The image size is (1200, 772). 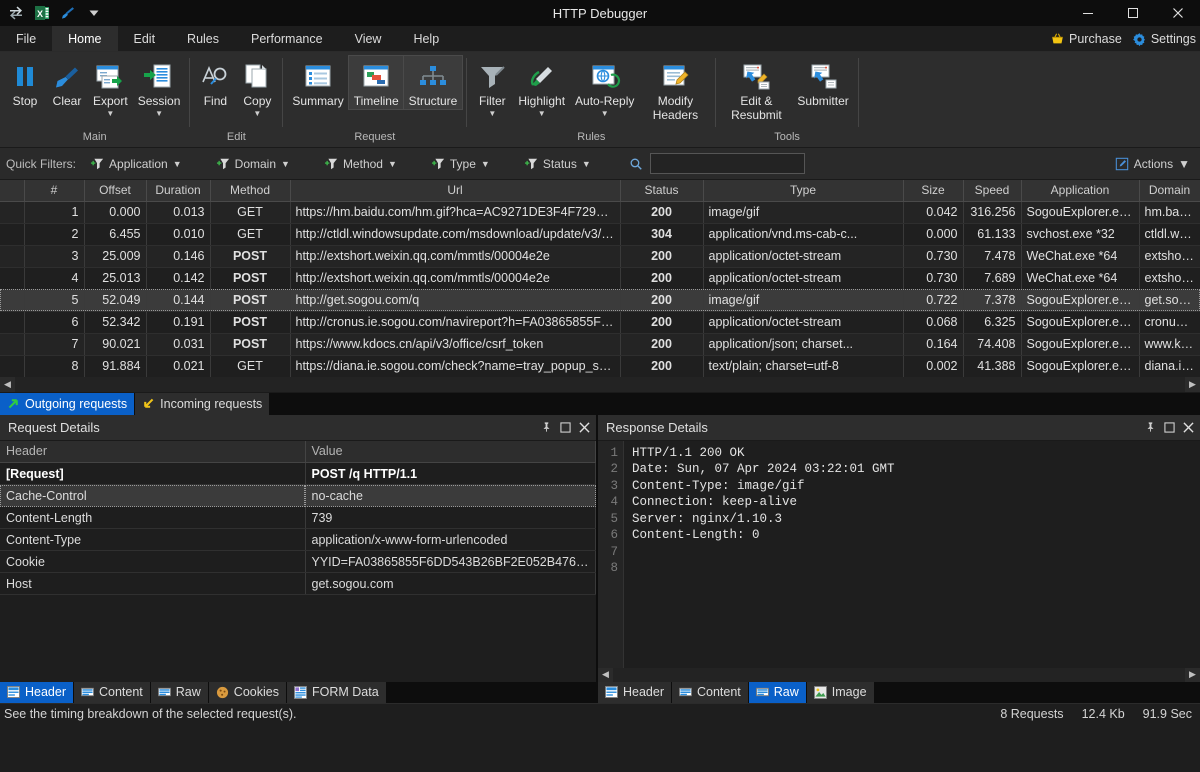 I want to click on cell-speed: 61.133, so click(x=992, y=234).